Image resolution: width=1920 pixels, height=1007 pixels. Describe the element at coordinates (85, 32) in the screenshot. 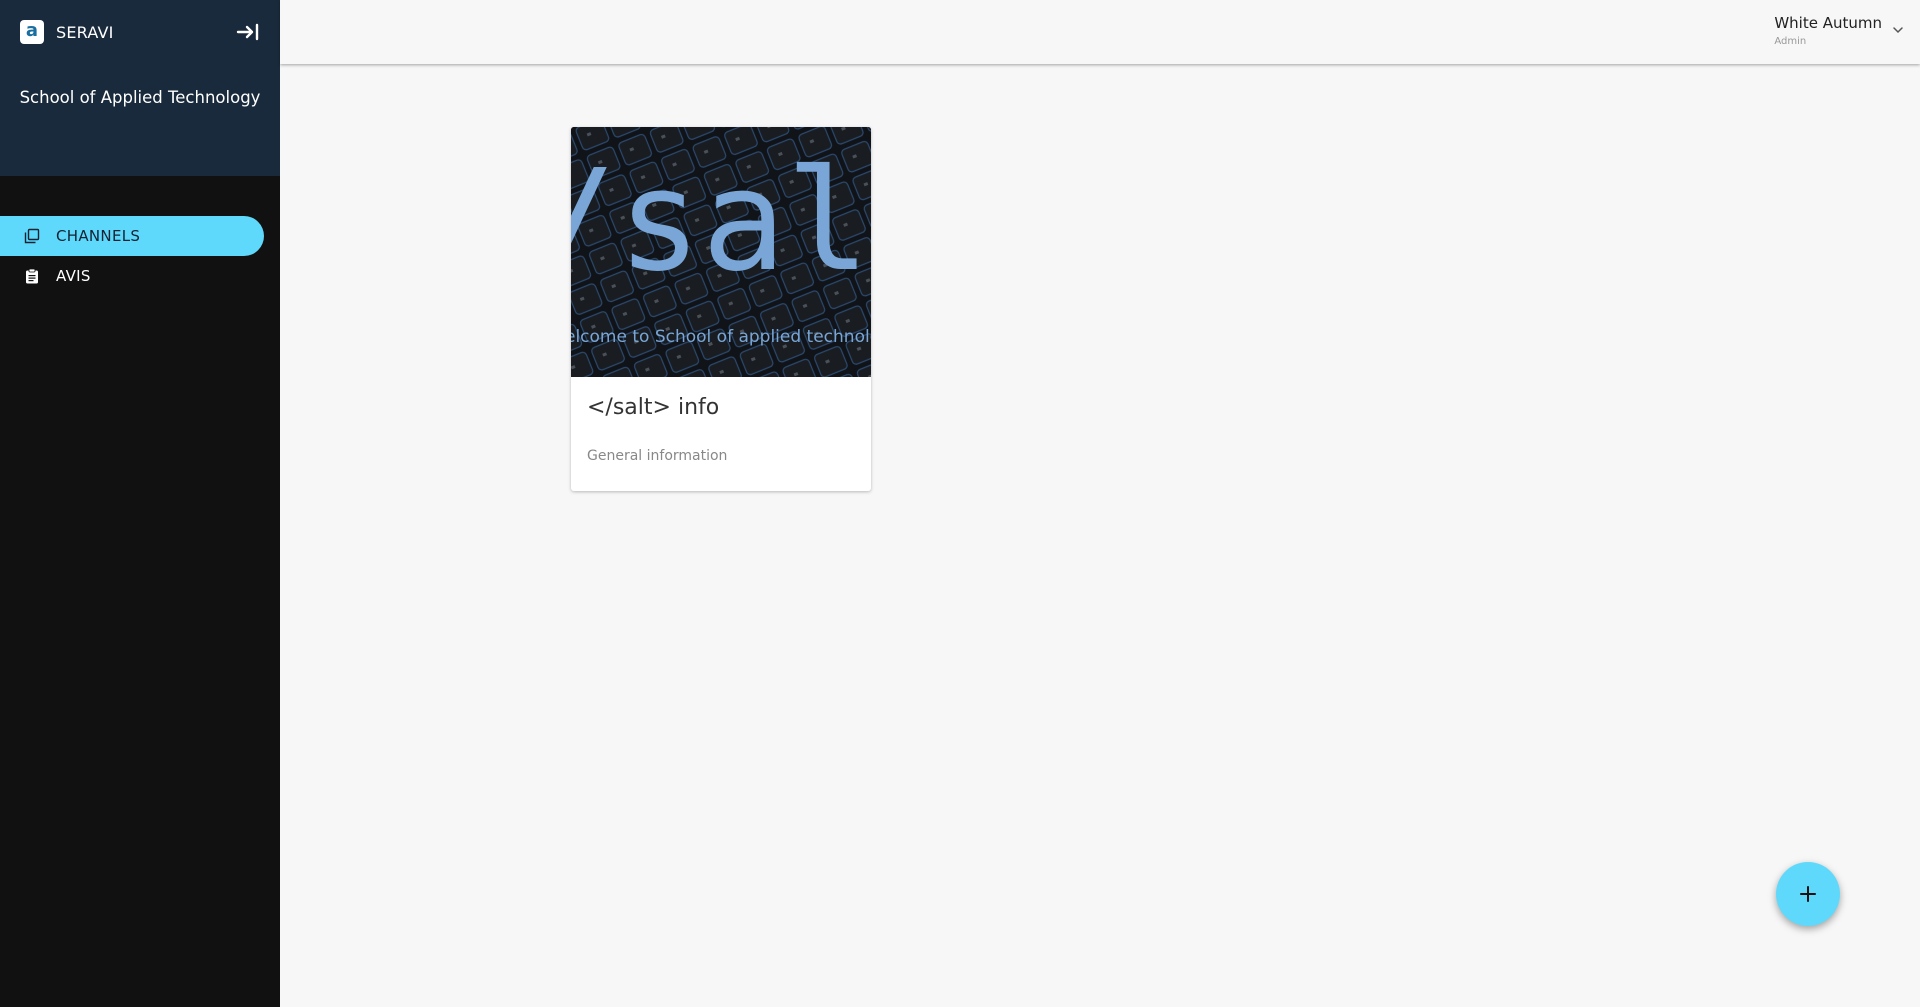

I see `brand-name: SERAVI` at that location.